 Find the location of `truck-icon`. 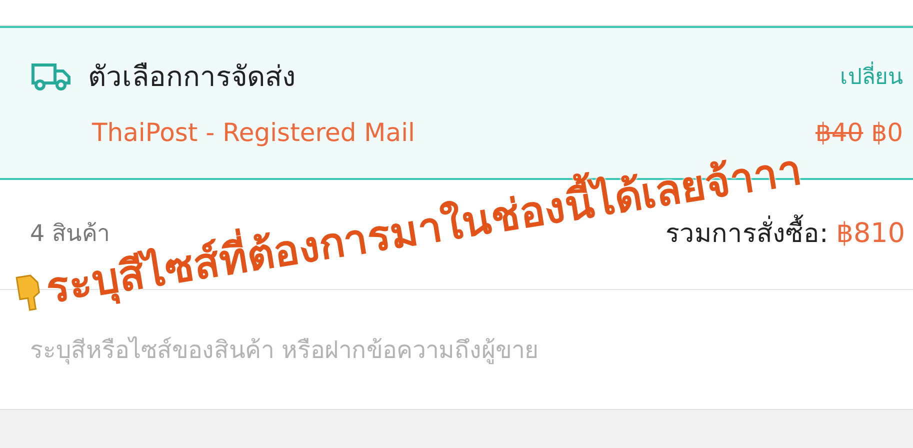

truck-icon is located at coordinates (51, 77).